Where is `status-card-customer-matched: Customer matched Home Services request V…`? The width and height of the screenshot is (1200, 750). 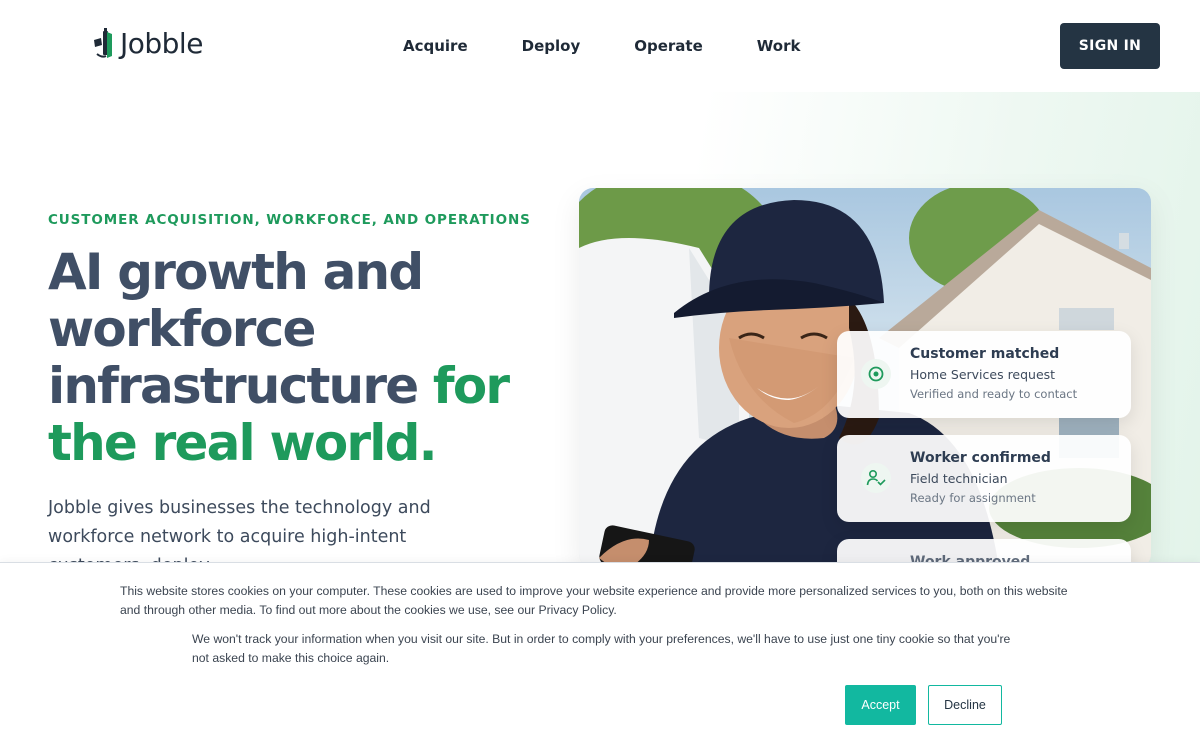
status-card-customer-matched: Customer matched Home Services request V… is located at coordinates (984, 374).